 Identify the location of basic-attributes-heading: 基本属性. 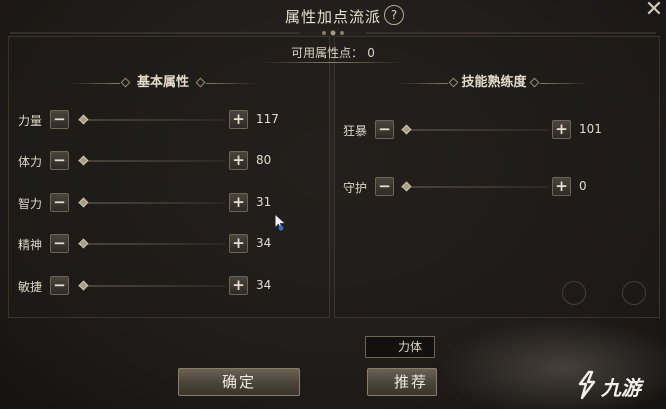
(163, 83).